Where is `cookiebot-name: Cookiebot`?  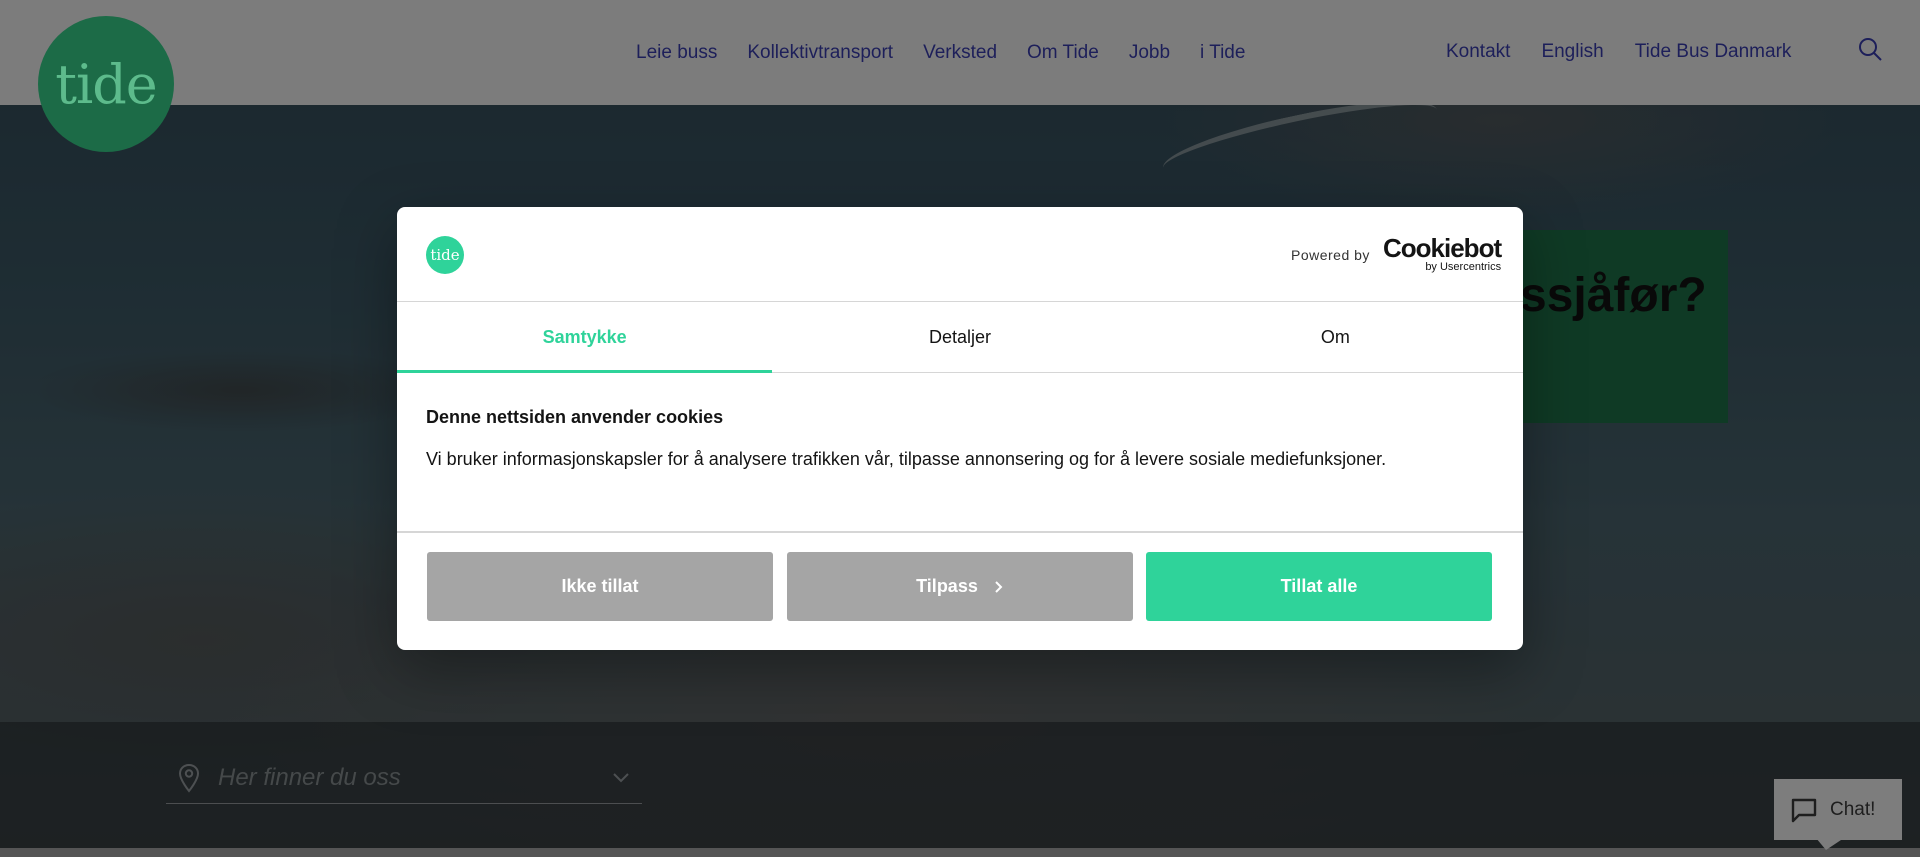
cookiebot-name: Cookiebot is located at coordinates (1442, 248).